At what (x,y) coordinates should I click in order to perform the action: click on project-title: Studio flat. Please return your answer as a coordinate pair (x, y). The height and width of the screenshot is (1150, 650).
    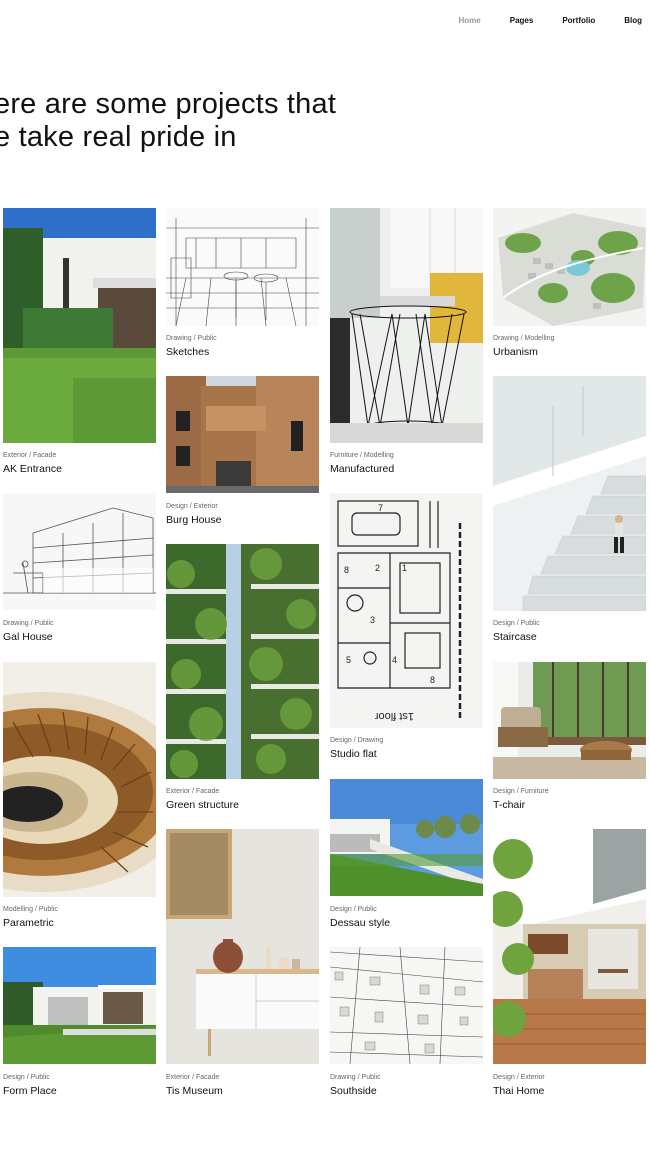
    Looking at the image, I should click on (353, 754).